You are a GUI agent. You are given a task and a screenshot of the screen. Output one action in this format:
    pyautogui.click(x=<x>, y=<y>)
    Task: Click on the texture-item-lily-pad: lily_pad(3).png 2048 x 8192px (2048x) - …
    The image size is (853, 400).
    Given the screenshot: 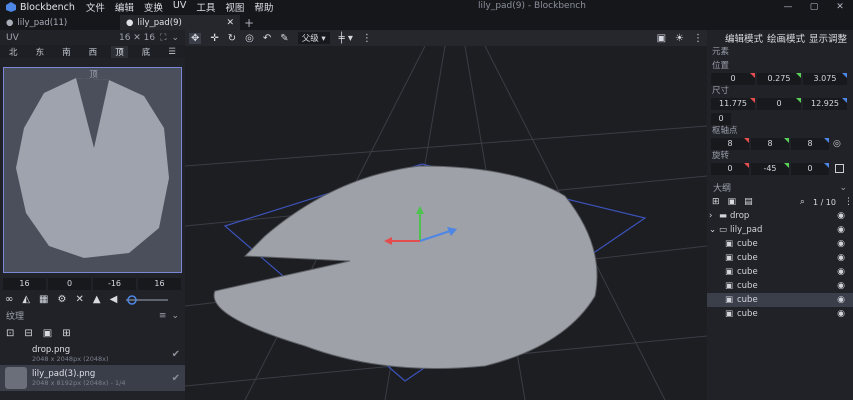 What is the action you would take?
    pyautogui.click(x=92, y=378)
    